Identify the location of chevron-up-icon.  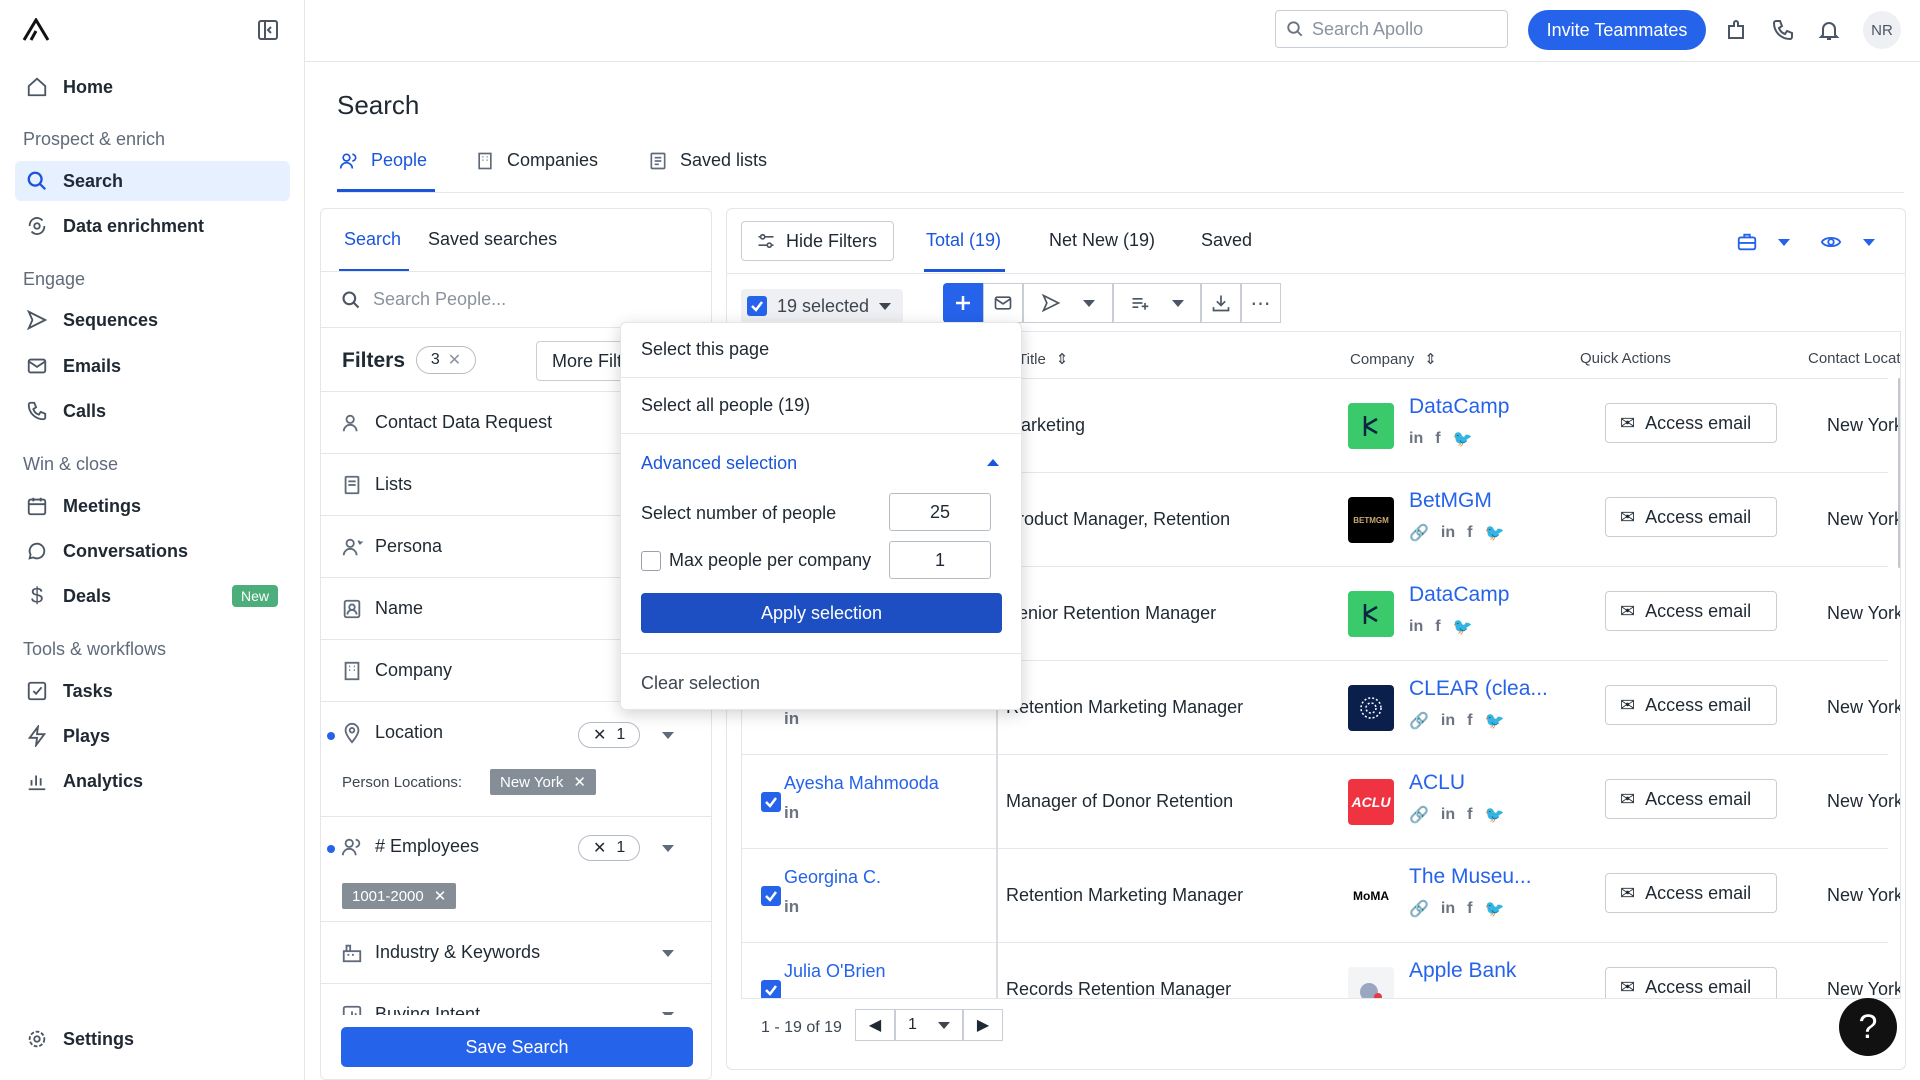
(993, 462).